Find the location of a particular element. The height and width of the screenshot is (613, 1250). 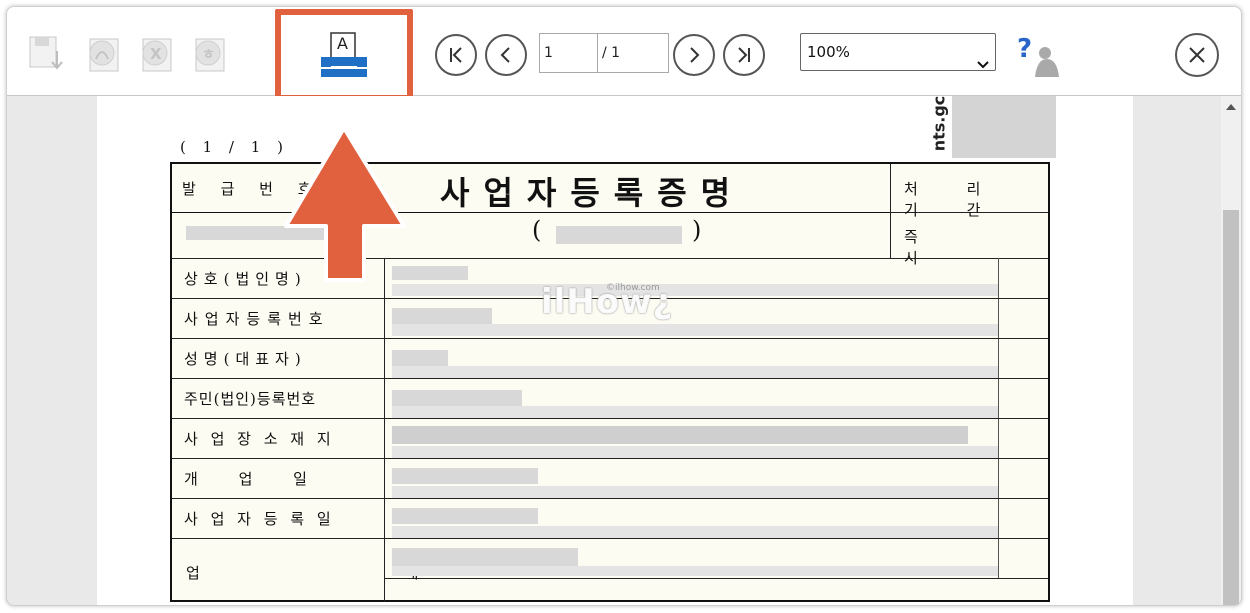

title-subtext-blurred is located at coordinates (619, 235).